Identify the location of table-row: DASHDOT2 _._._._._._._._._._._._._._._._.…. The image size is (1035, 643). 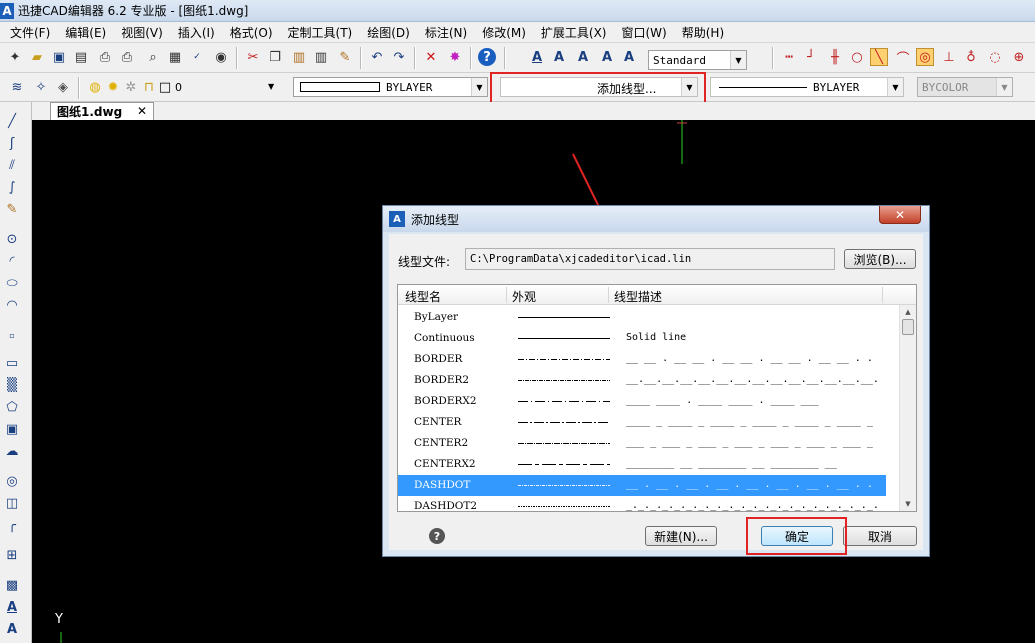
(642, 503).